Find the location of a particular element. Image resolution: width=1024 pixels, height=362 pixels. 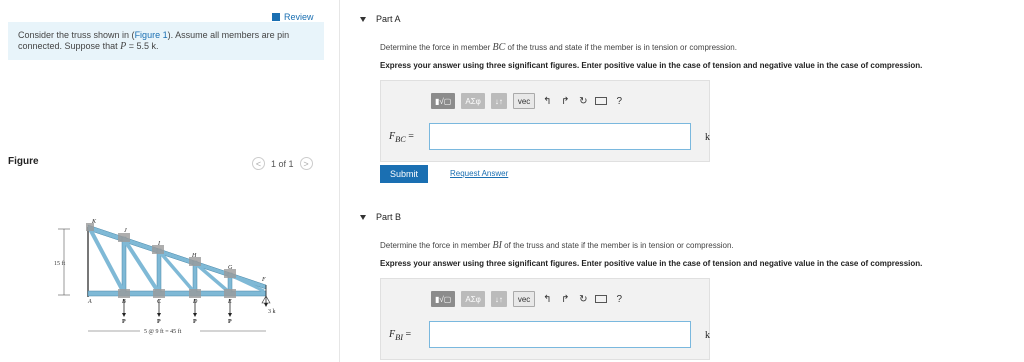

part-b-var-sub: BI is located at coordinates (399, 337).